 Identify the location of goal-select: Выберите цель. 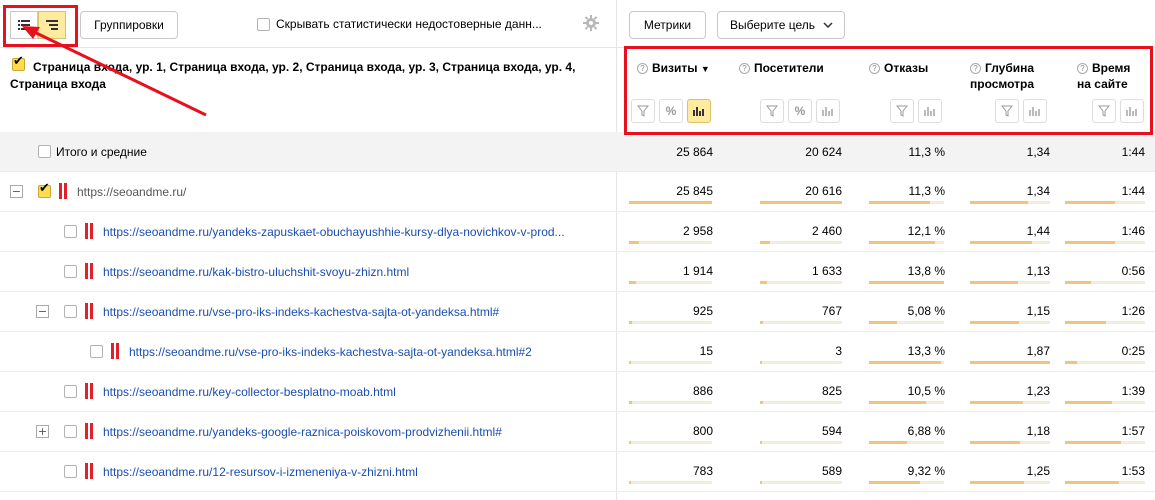
(781, 25).